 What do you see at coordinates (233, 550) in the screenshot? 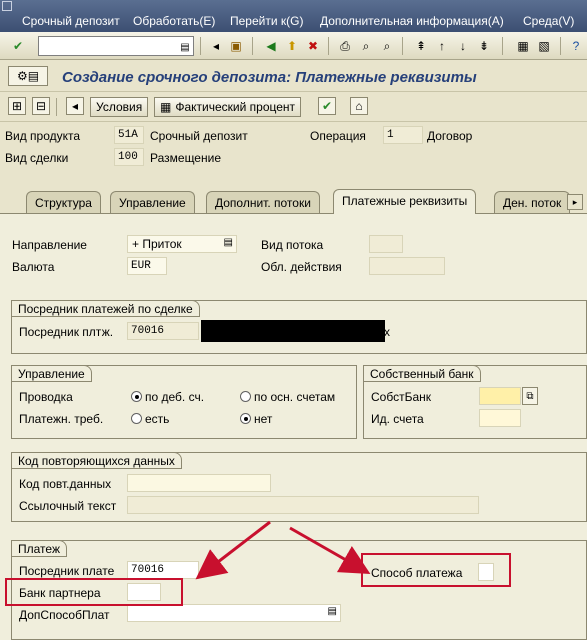
I see `arrow-to-partner-bank` at bounding box center [233, 550].